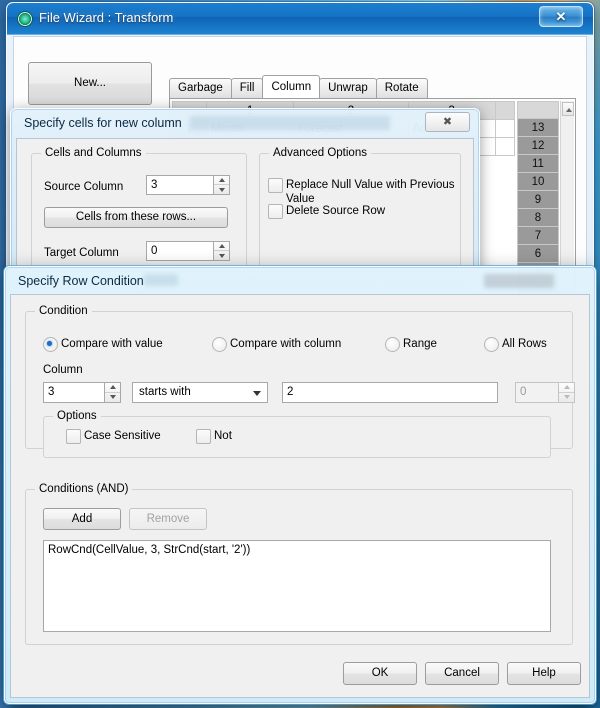 This screenshot has height=708, width=600. Describe the element at coordinates (300, 19) in the screenshot. I see `main-window-titlebar: File Wizard : Transform ✕` at that location.